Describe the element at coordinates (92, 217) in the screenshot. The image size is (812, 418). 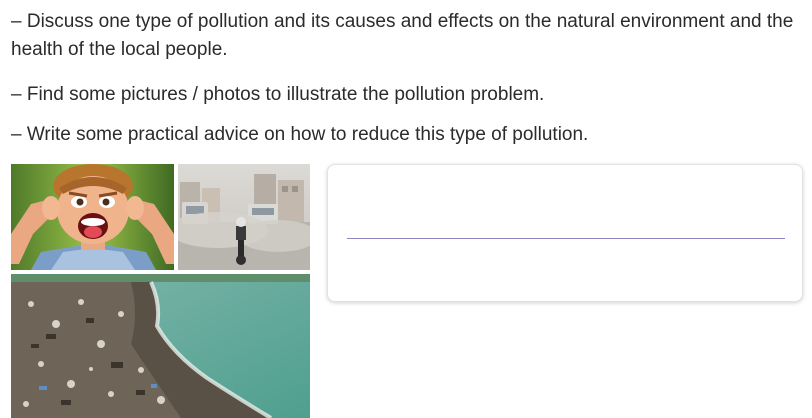
I see `noise-pollution-photo` at that location.